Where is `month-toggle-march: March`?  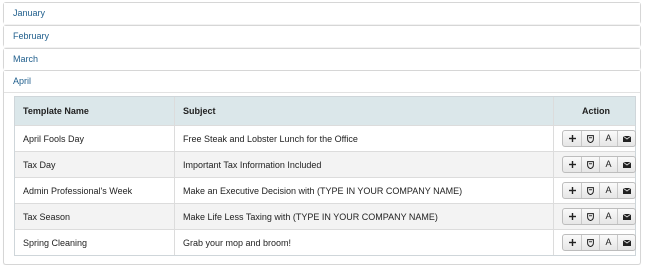
month-toggle-march: March is located at coordinates (322, 59).